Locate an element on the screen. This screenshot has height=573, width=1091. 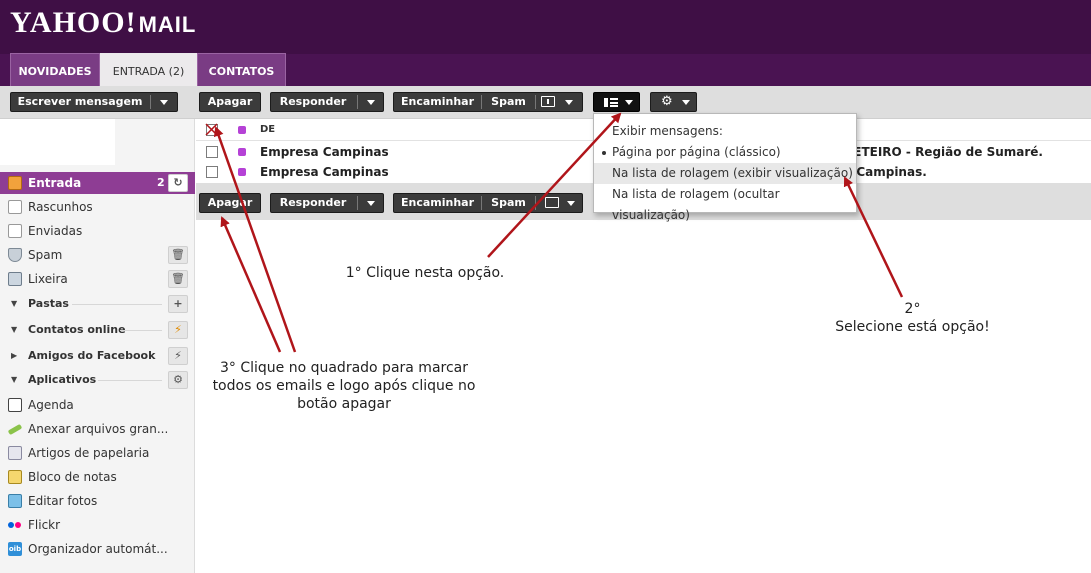
annotation-step2-number: 2° is located at coordinates (912, 309).